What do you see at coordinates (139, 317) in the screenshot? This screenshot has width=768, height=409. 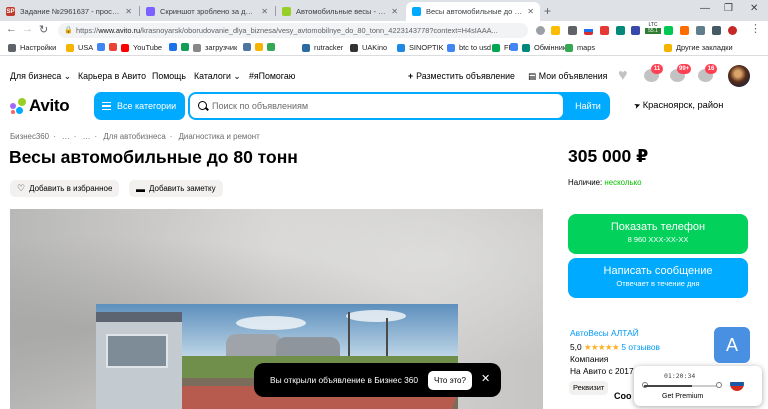 I see `photo-booth-roof` at bounding box center [139, 317].